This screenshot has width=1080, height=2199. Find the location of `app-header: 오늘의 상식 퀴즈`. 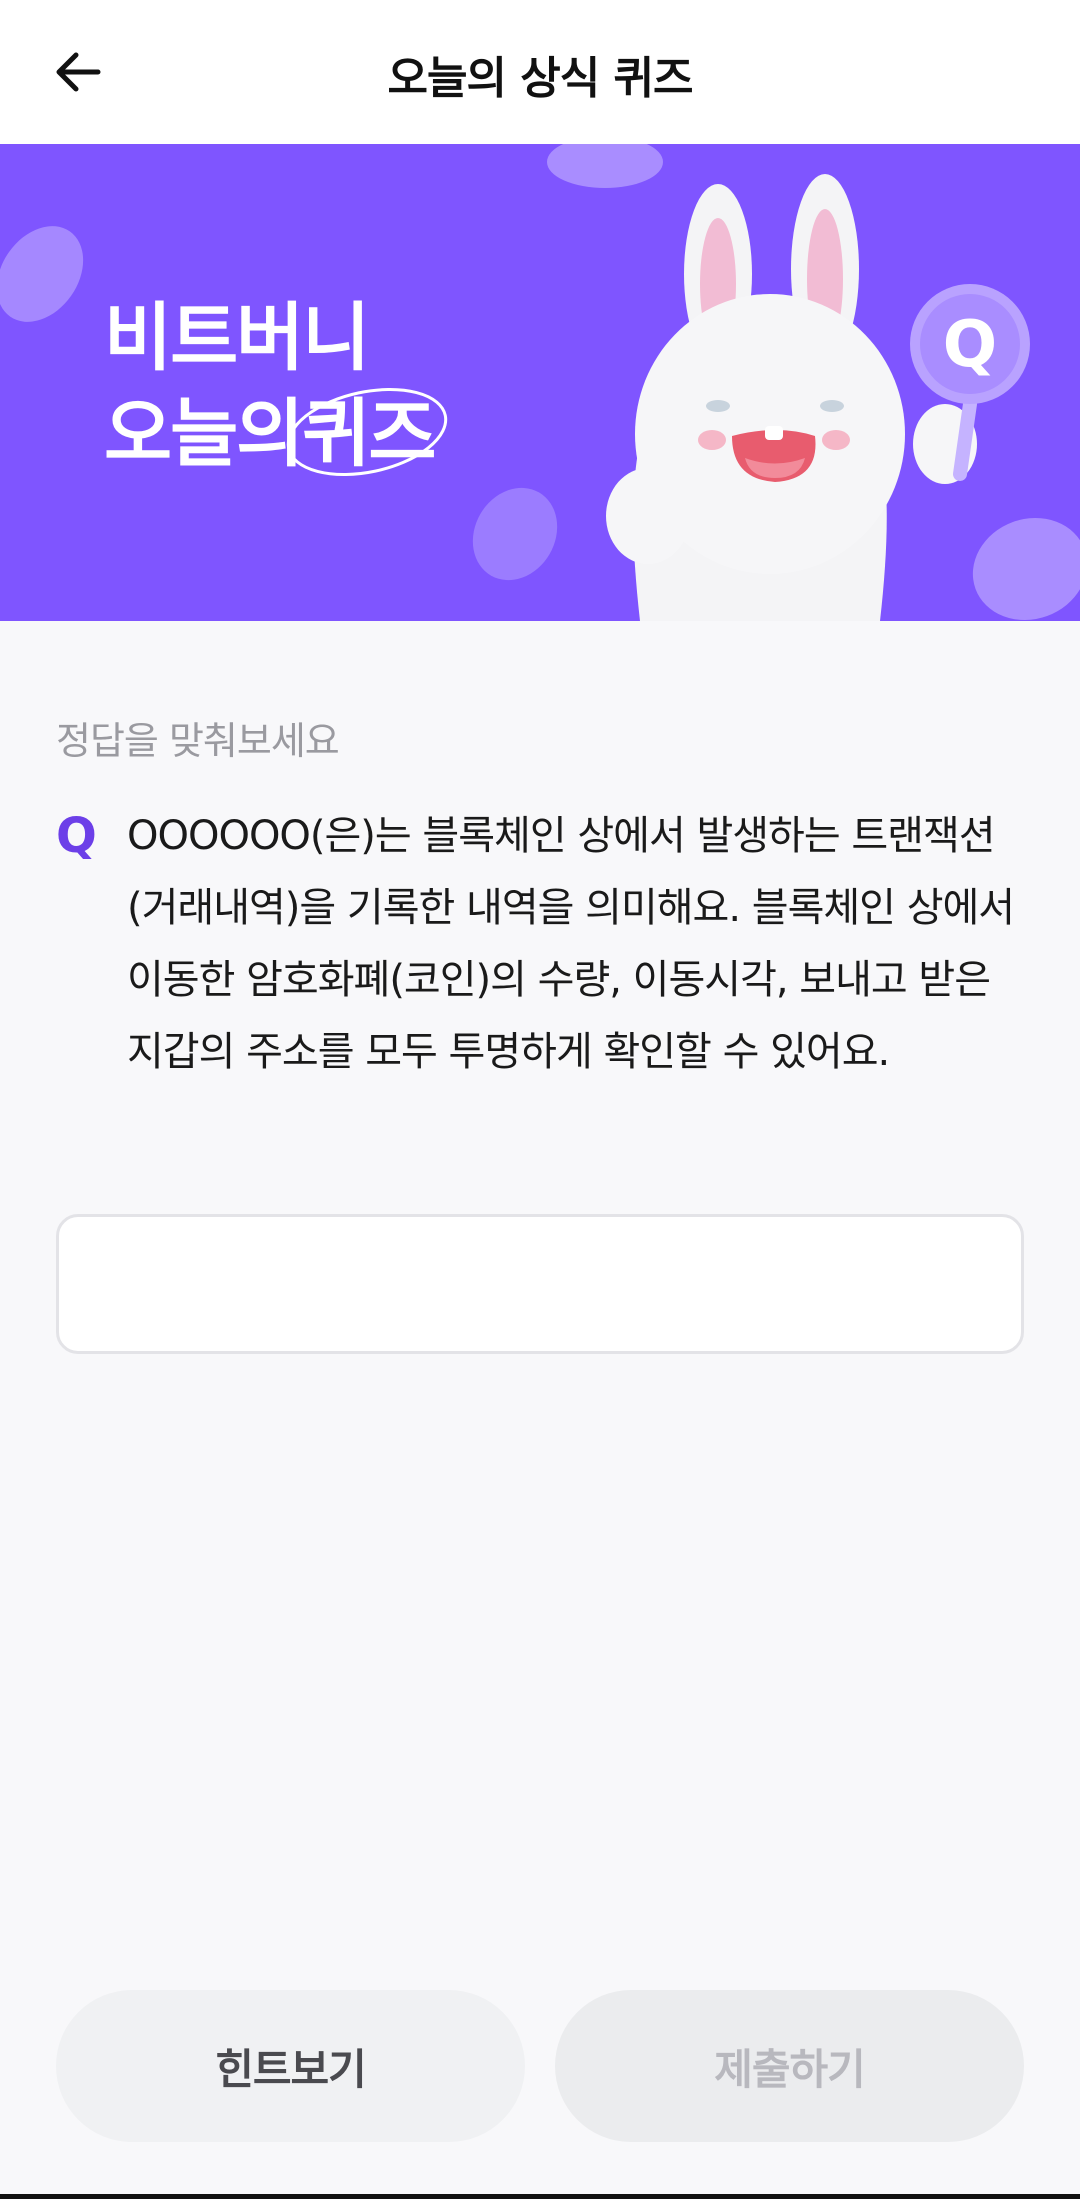

app-header: 오늘의 상식 퀴즈 is located at coordinates (540, 72).